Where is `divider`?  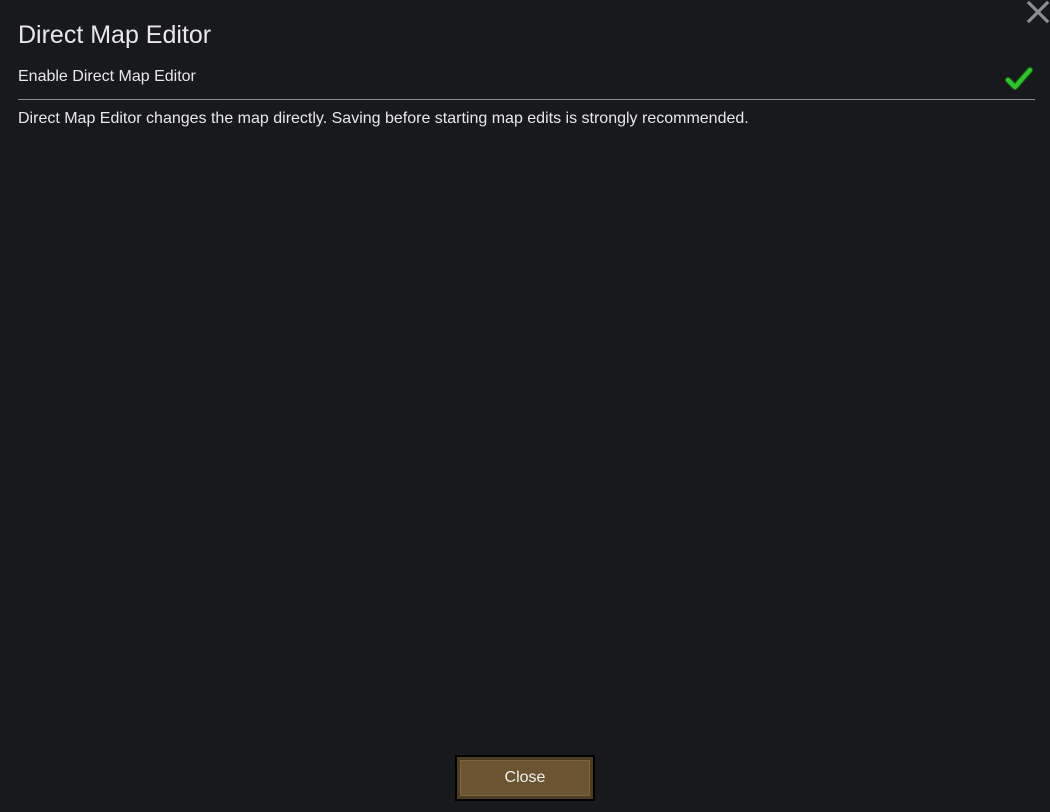 divider is located at coordinates (526, 99).